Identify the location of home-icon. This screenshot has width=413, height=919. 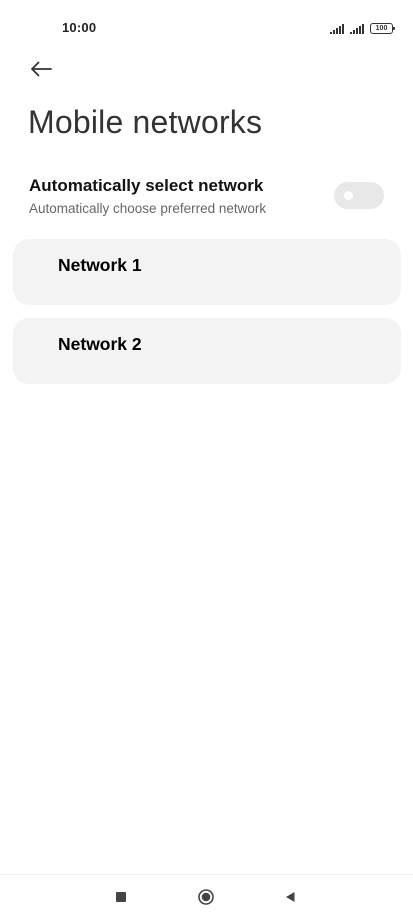
(206, 897).